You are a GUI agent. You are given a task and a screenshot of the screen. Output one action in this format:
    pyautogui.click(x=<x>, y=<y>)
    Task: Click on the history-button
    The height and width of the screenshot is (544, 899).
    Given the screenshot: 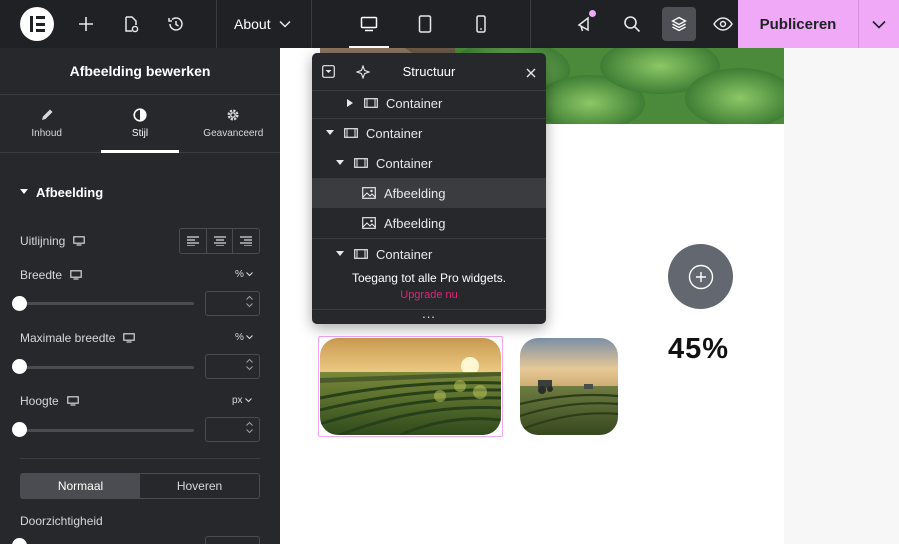 What is the action you would take?
    pyautogui.click(x=175, y=24)
    